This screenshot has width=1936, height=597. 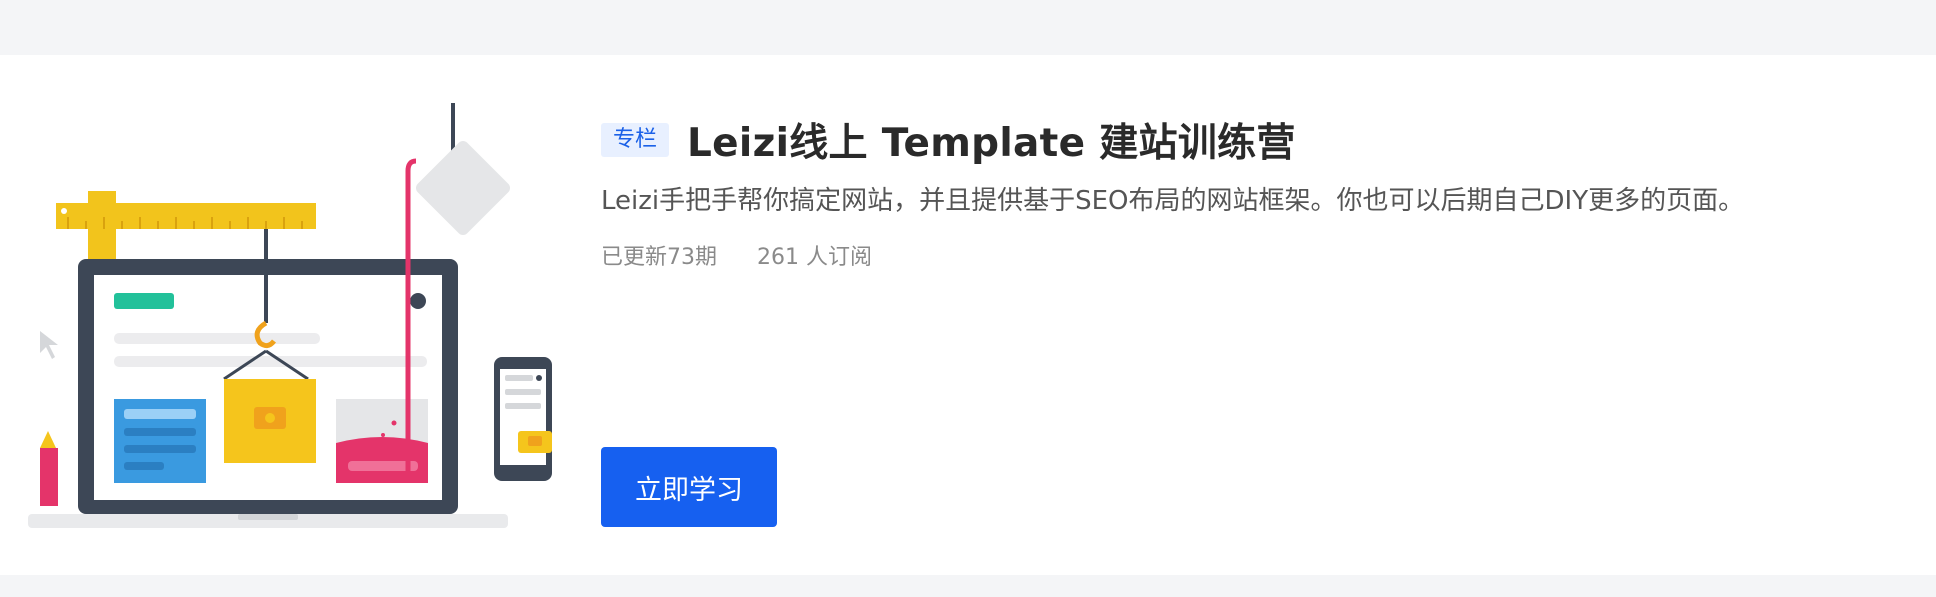 I want to click on course-title: Leizi线上 Template 建站训练营, so click(x=991, y=140).